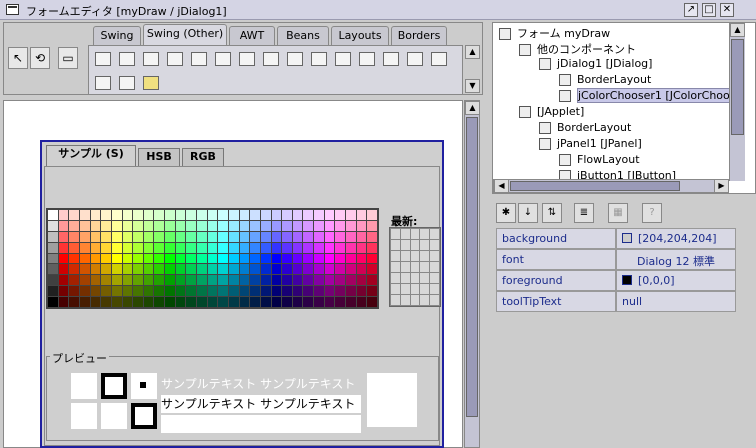 The height and width of the screenshot is (448, 756). What do you see at coordinates (621, 238) in the screenshot?
I see `property-row: background [204,204,204]` at bounding box center [621, 238].